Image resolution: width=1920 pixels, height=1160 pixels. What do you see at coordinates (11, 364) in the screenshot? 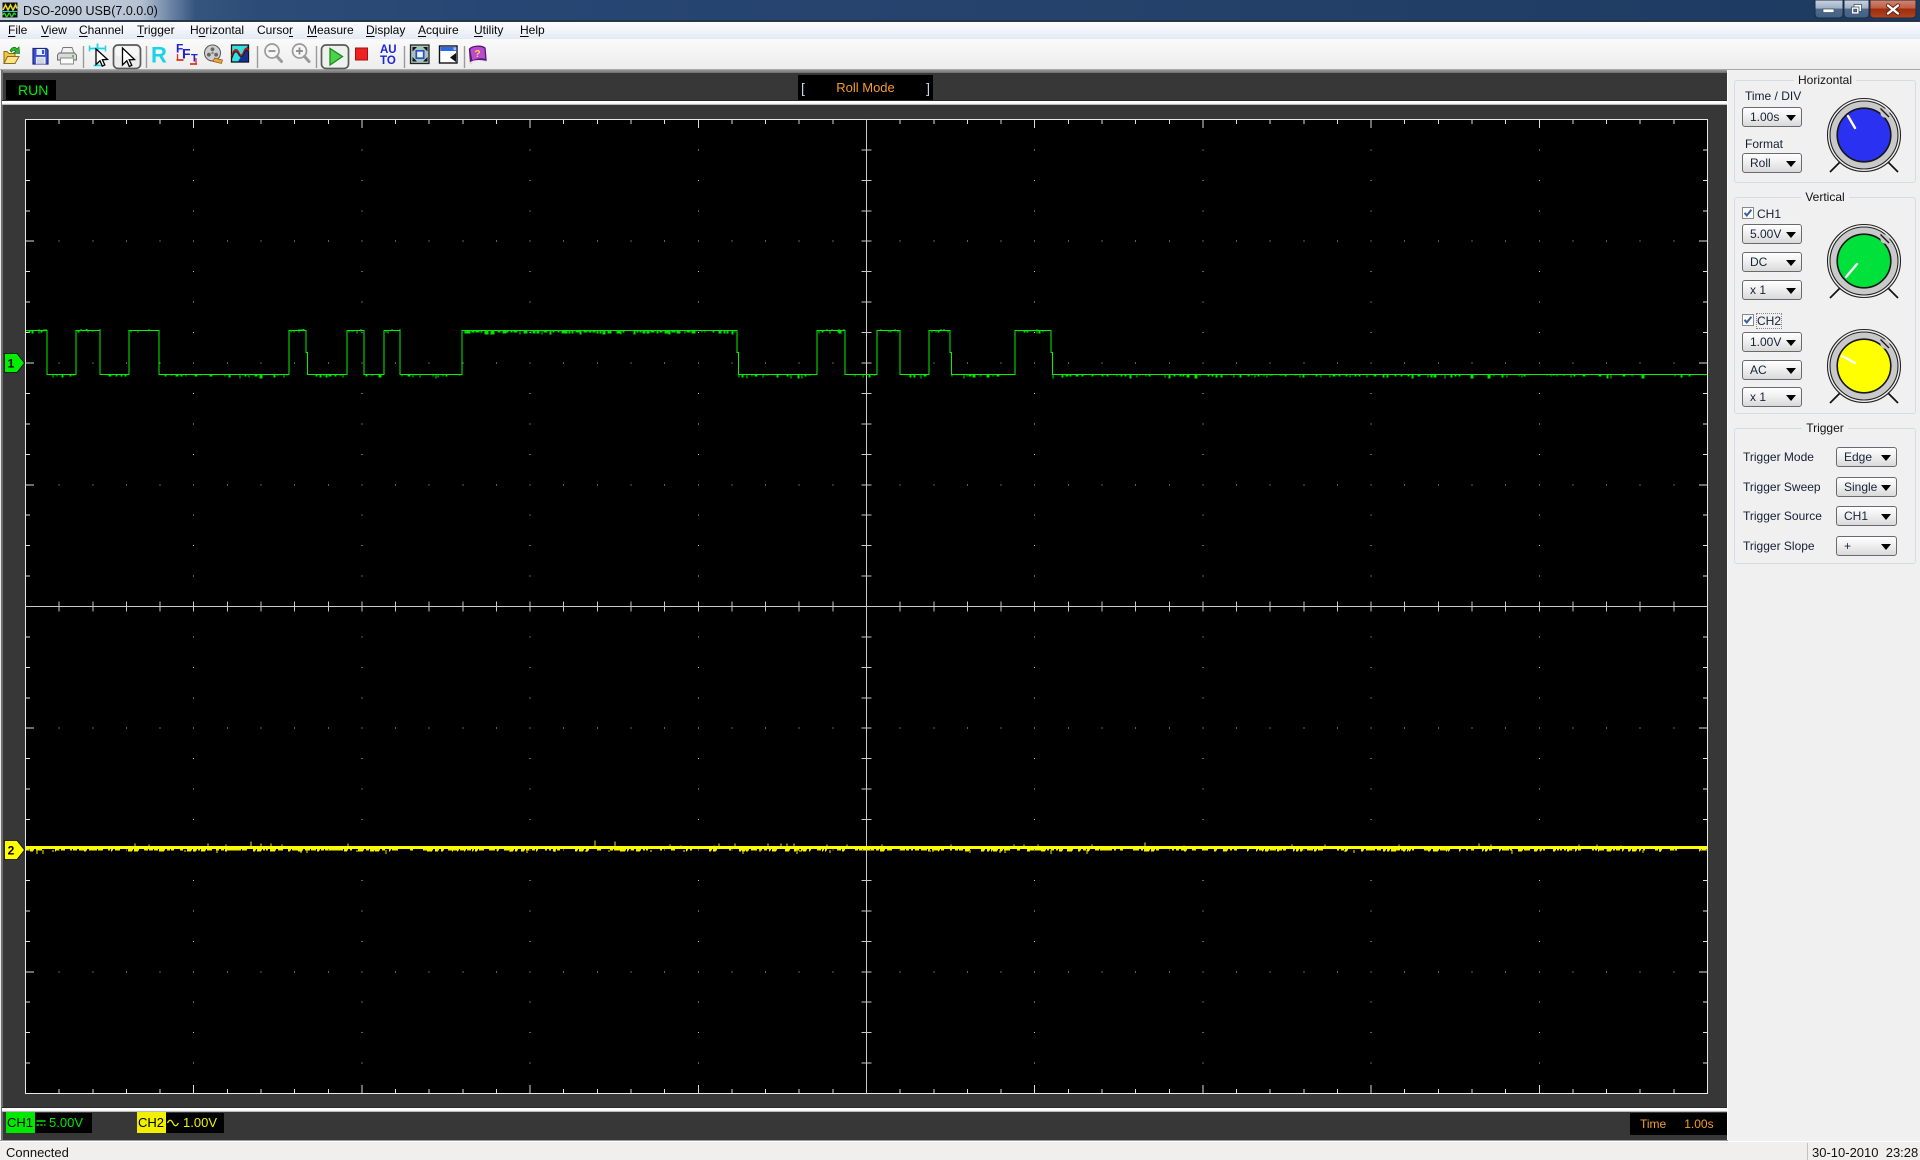
I see `svg-text: 1` at bounding box center [11, 364].